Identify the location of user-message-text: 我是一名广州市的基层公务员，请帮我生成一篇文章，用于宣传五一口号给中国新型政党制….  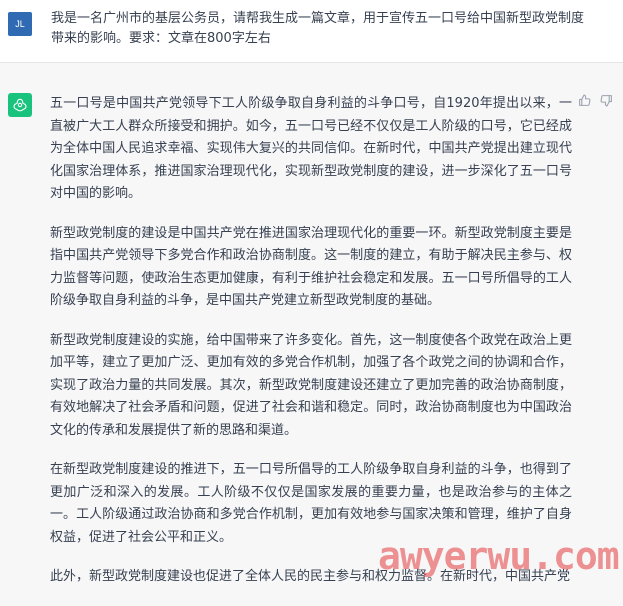
(318, 28).